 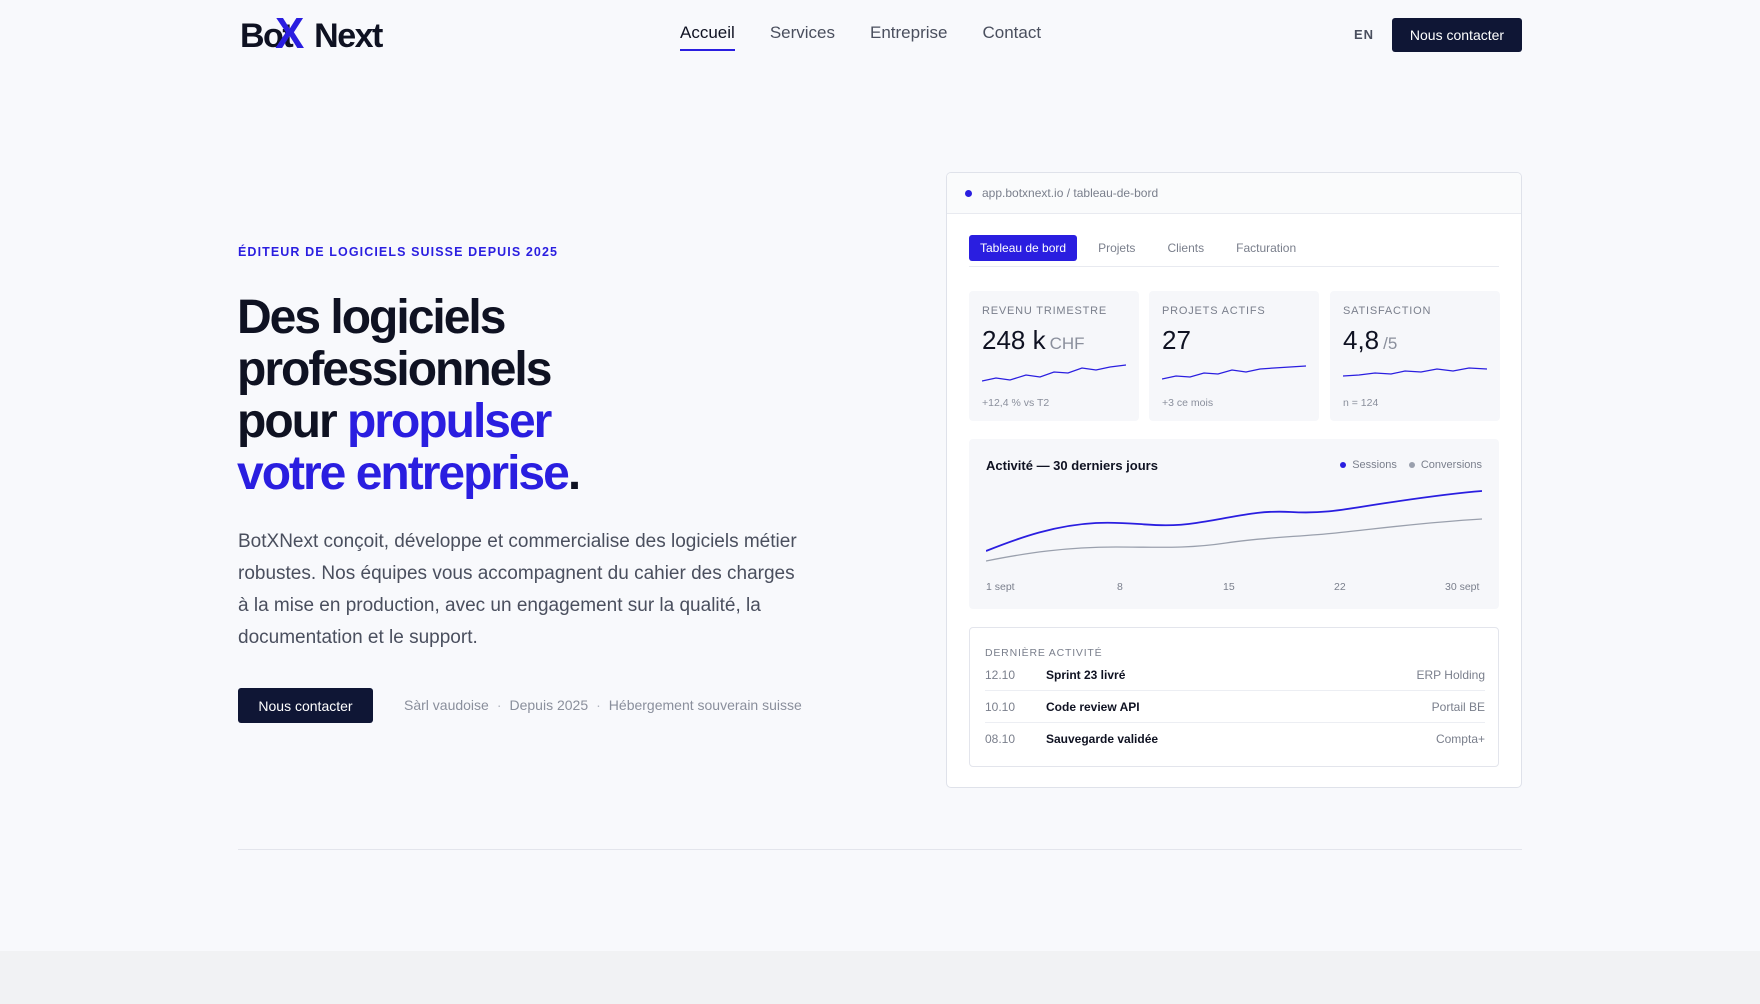 I want to click on nav-item-contact: Contact, so click(x=1011, y=36).